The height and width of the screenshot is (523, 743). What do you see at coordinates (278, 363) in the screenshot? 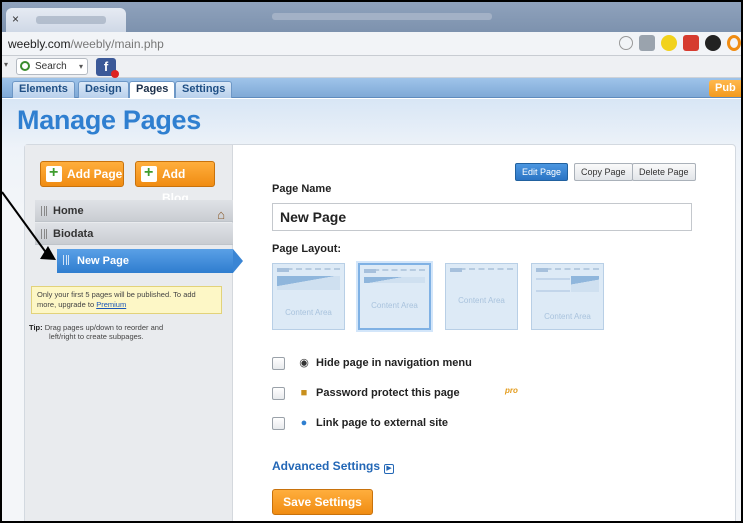
I see `hide-in-nav-checkbox` at bounding box center [278, 363].